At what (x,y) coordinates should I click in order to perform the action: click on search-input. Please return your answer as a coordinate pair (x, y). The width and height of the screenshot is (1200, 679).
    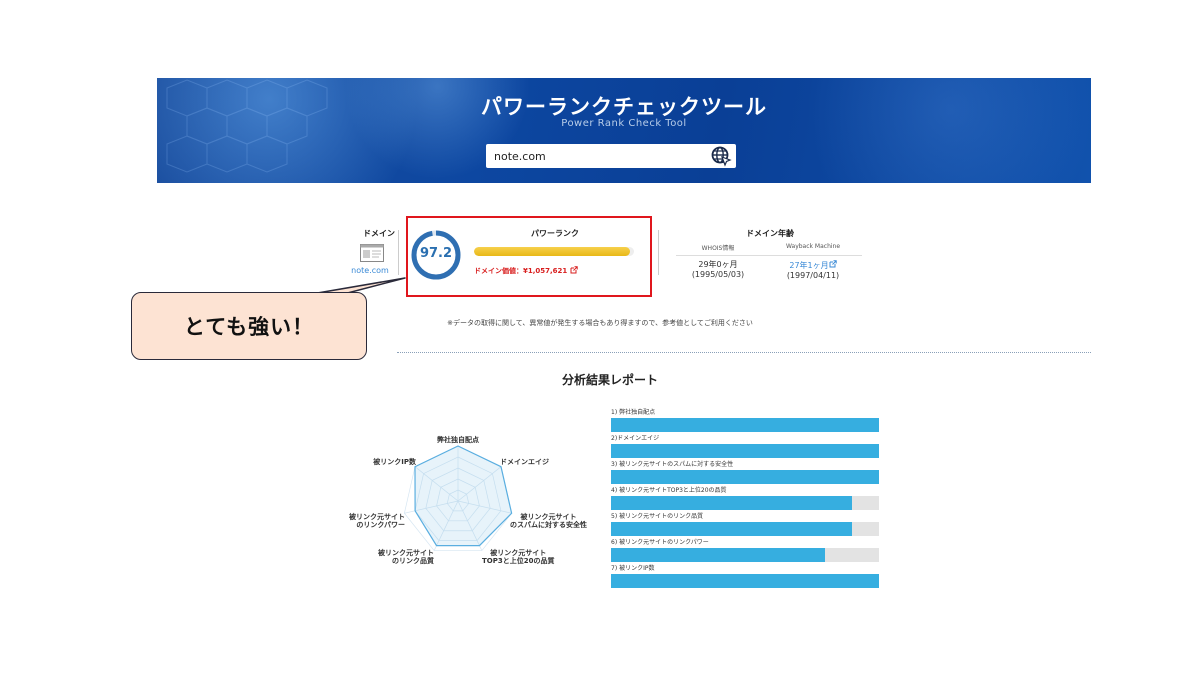
    Looking at the image, I should click on (598, 156).